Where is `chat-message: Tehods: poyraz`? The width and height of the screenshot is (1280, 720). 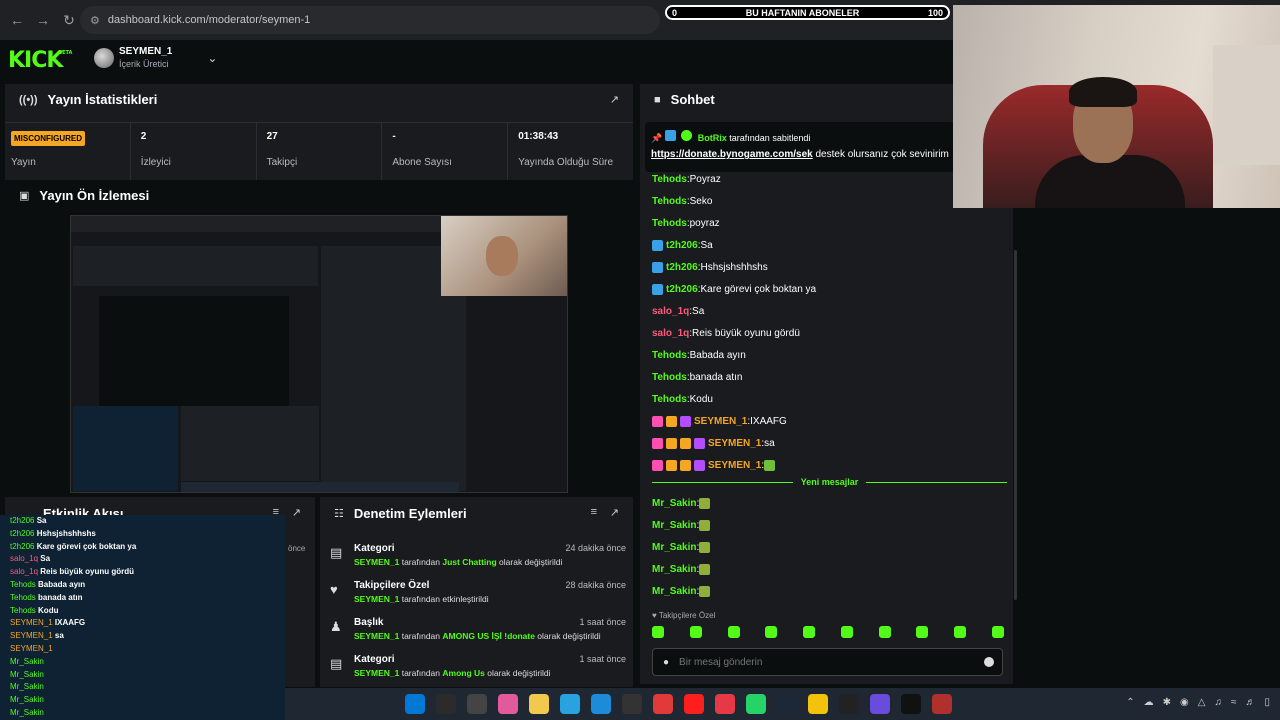 chat-message: Tehods: poyraz is located at coordinates (686, 223).